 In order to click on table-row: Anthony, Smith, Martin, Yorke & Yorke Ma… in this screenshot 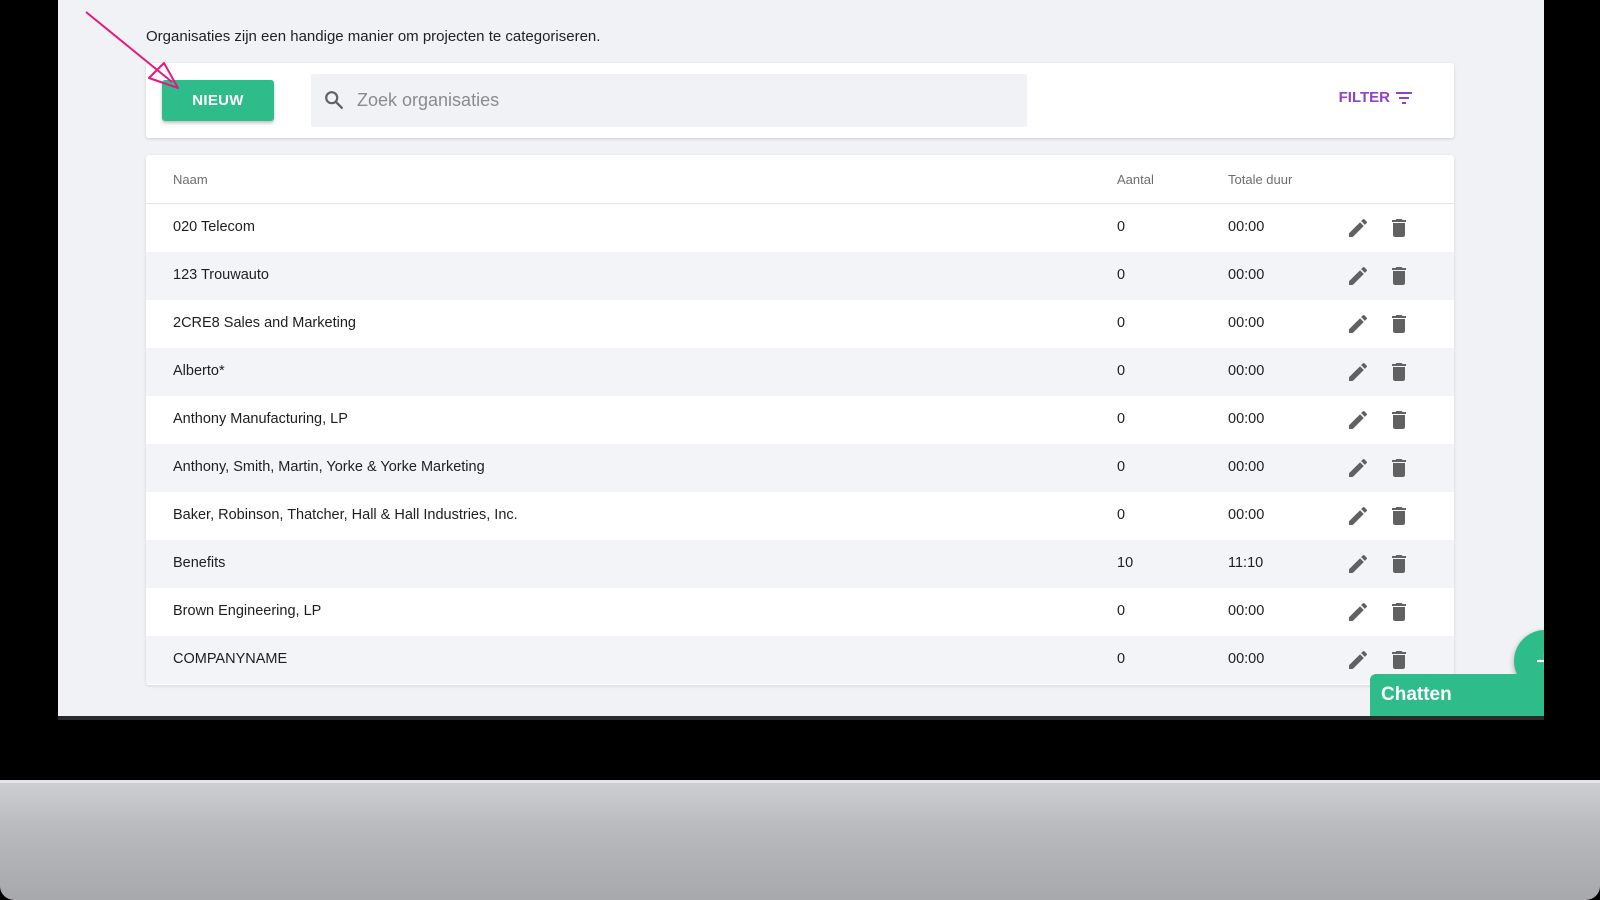, I will do `click(800, 468)`.